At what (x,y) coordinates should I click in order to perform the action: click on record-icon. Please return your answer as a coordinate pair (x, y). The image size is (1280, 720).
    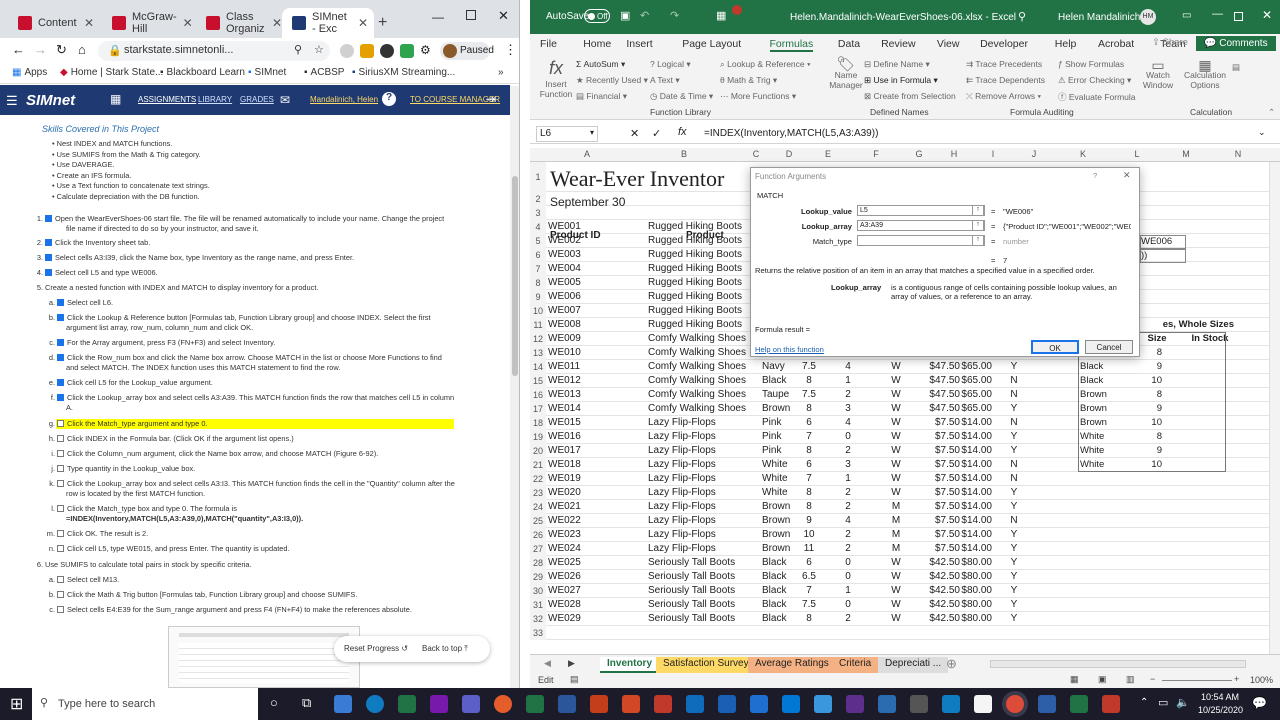
    Looking at the image, I should click on (737, 10).